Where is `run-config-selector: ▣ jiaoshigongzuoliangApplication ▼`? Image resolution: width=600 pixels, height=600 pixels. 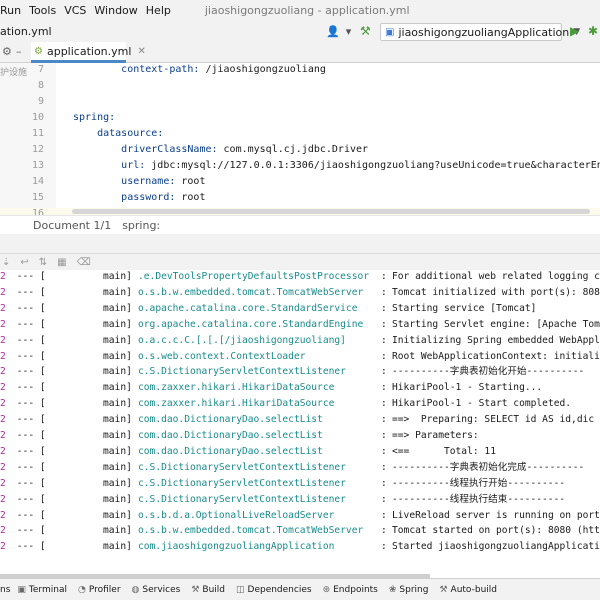 run-config-selector: ▣ jiaoshigongzuoliangApplication ▼ is located at coordinates (480, 32).